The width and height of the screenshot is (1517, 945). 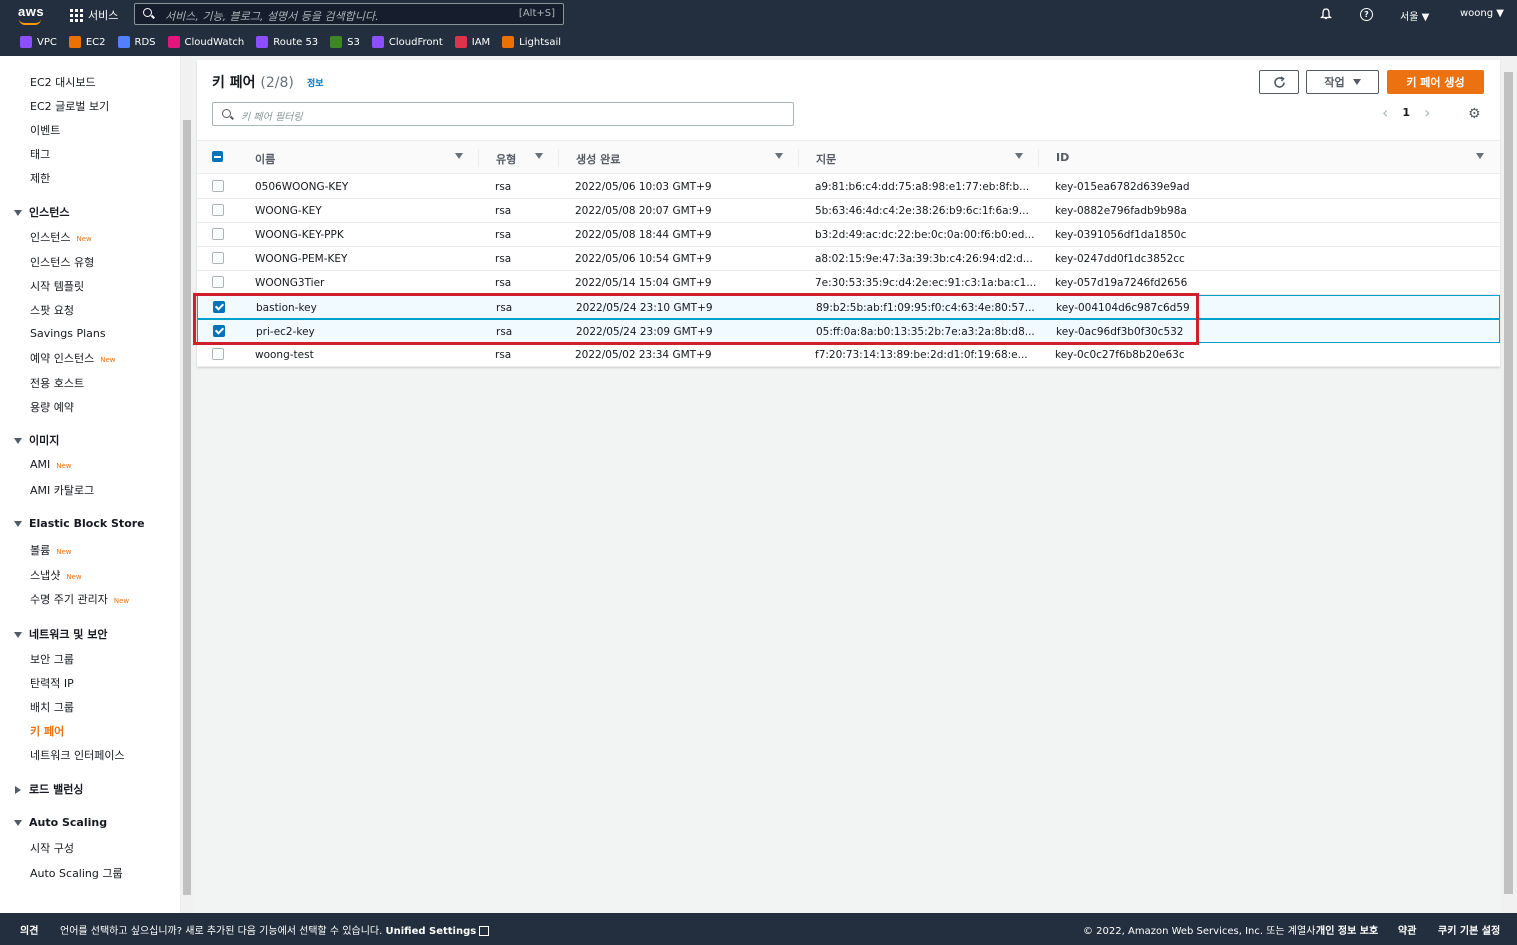 I want to click on cell-id: key-0882e796fadb9b98a, so click(x=1121, y=211).